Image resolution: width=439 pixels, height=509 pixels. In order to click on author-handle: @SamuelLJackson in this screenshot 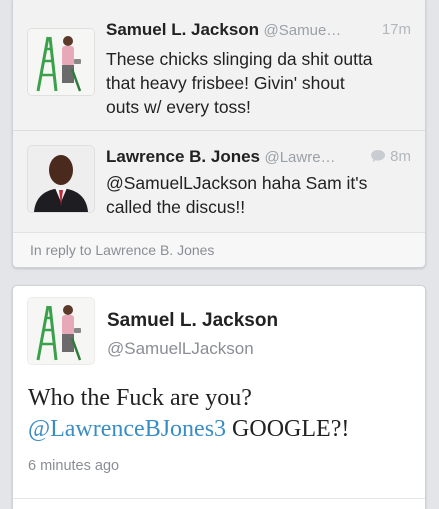, I will do `click(180, 349)`.